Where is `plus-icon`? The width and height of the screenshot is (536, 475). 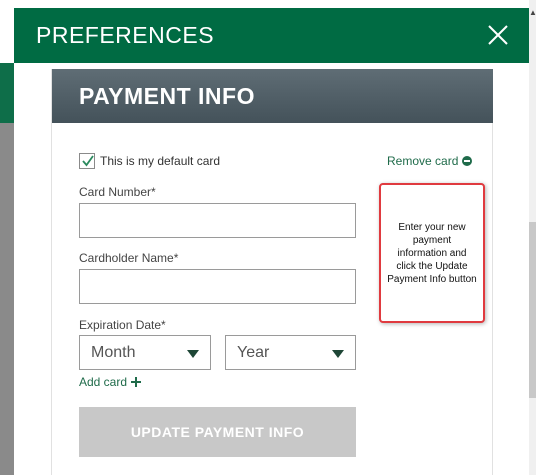
plus-icon is located at coordinates (136, 381).